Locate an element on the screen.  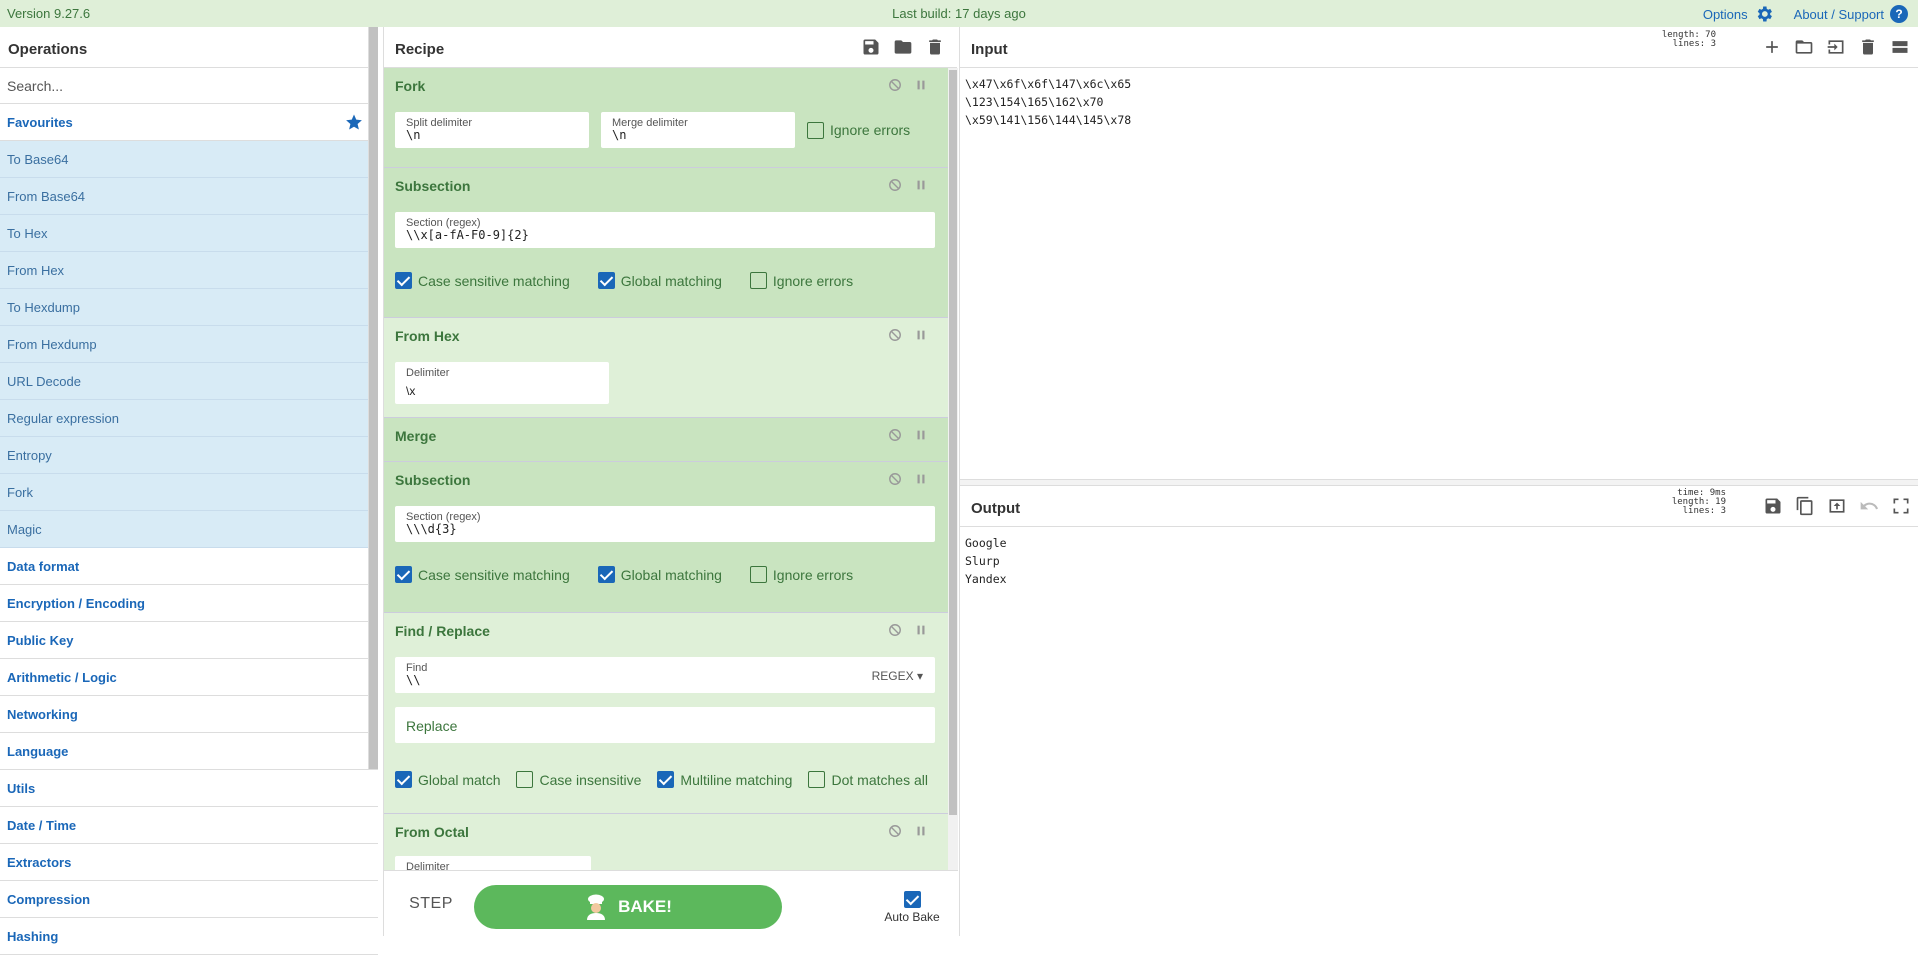
category-item: Date / Time is located at coordinates (189, 825).